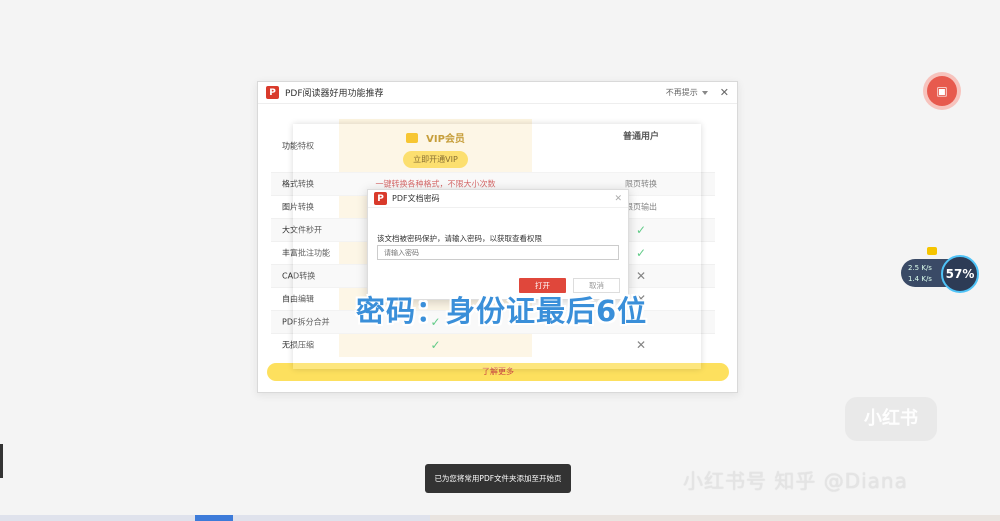  What do you see at coordinates (502, 311) in the screenshot?
I see `password-hint-caption: 密码：身份证最后6位` at bounding box center [502, 311].